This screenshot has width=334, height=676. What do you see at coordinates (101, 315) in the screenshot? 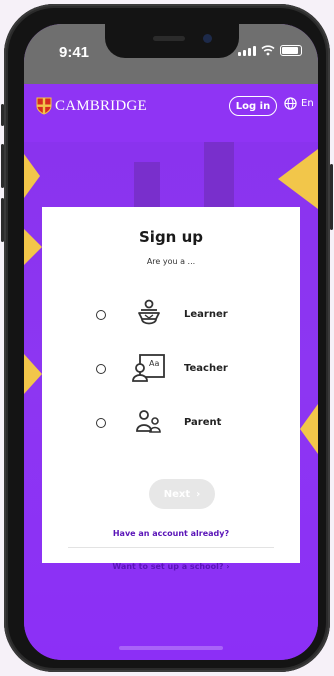
I see `learner-radio` at bounding box center [101, 315].